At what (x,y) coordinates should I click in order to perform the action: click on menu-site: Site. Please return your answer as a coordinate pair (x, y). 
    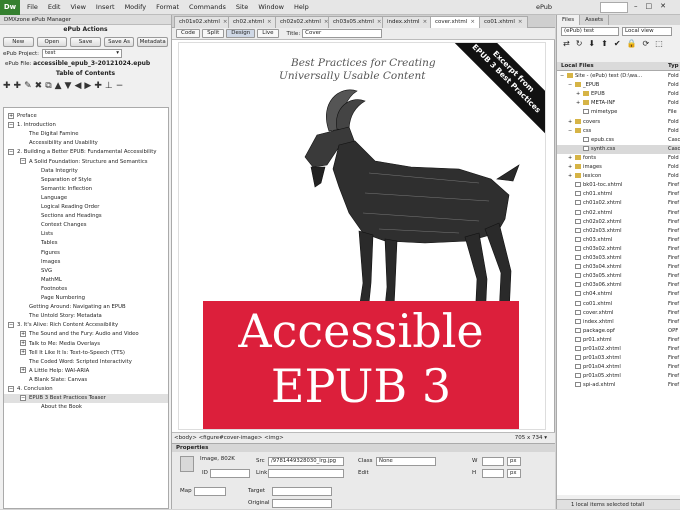
    Looking at the image, I should click on (242, 7).